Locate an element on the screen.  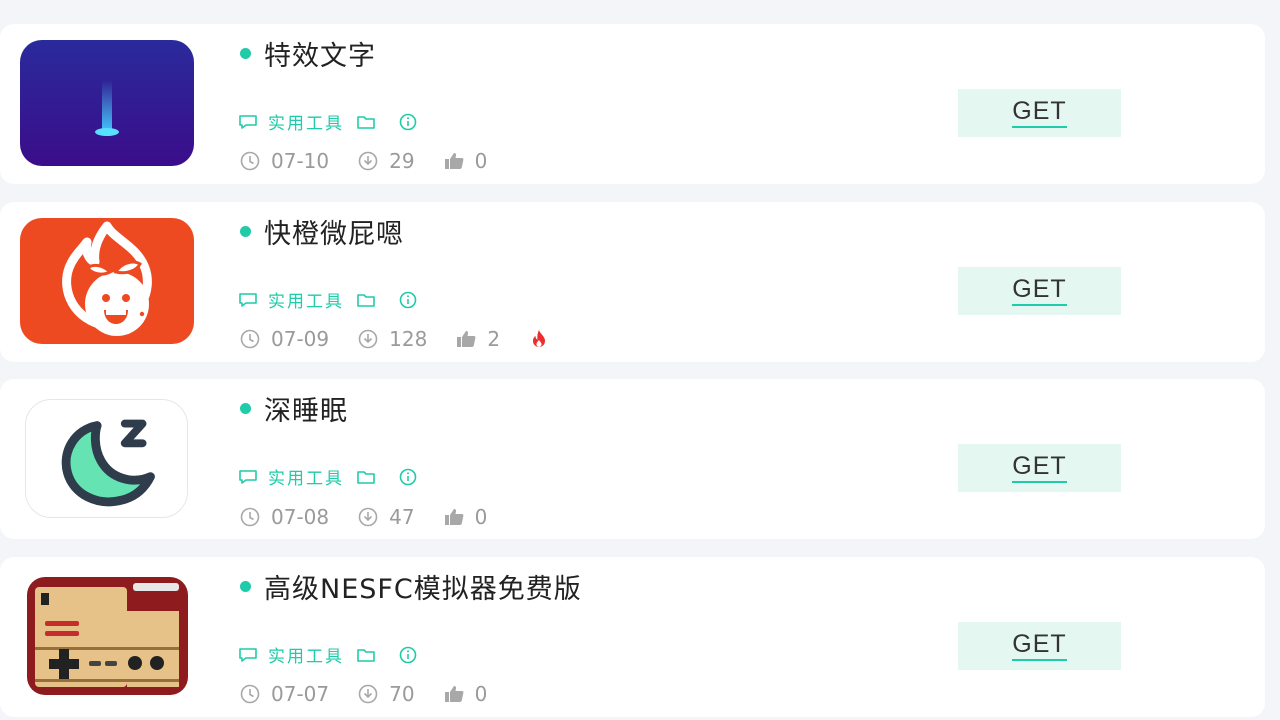
app-meta: 07-07 70 0 is located at coordinates (377, 694).